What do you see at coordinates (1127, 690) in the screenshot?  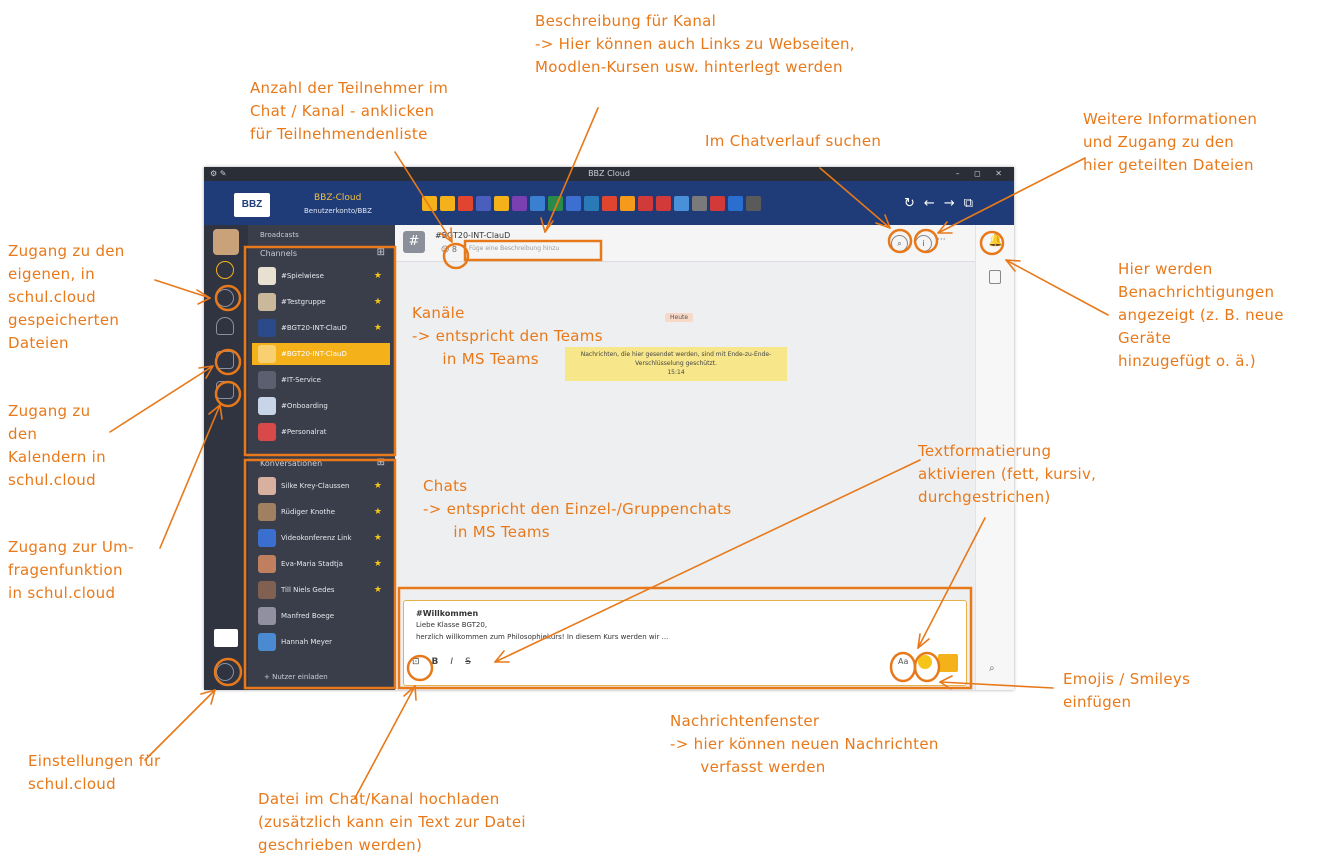 I see `note-emojis: Emojis / Smileys einfügen` at bounding box center [1127, 690].